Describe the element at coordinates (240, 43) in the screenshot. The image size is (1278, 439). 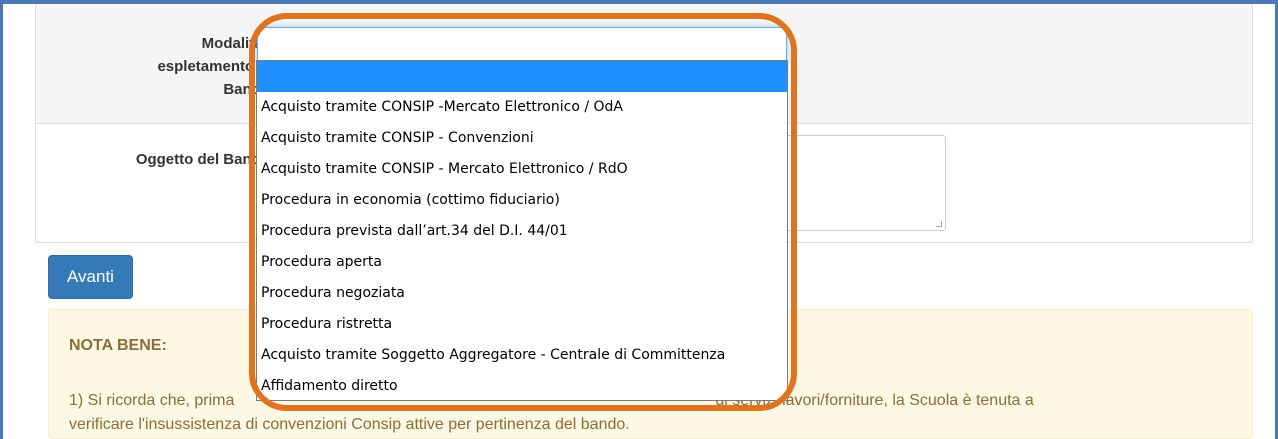
I see `modalita-label-line1: Modalità di` at that location.